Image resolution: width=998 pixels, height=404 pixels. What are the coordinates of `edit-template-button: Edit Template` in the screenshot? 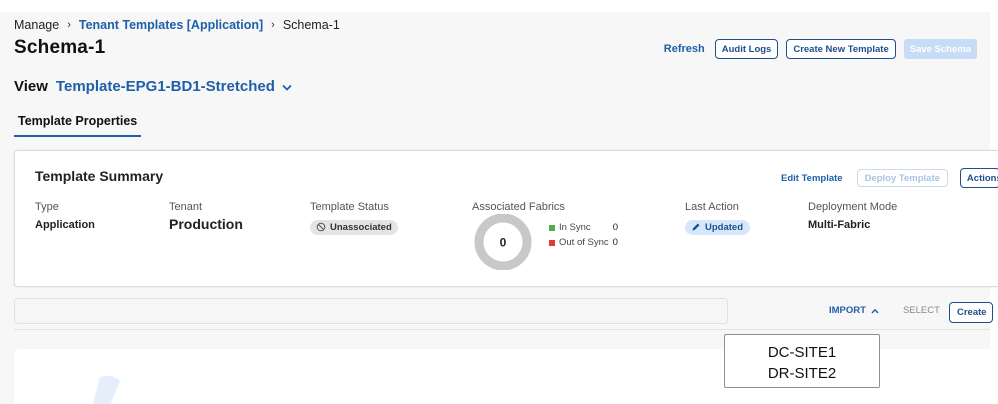 It's located at (812, 178).